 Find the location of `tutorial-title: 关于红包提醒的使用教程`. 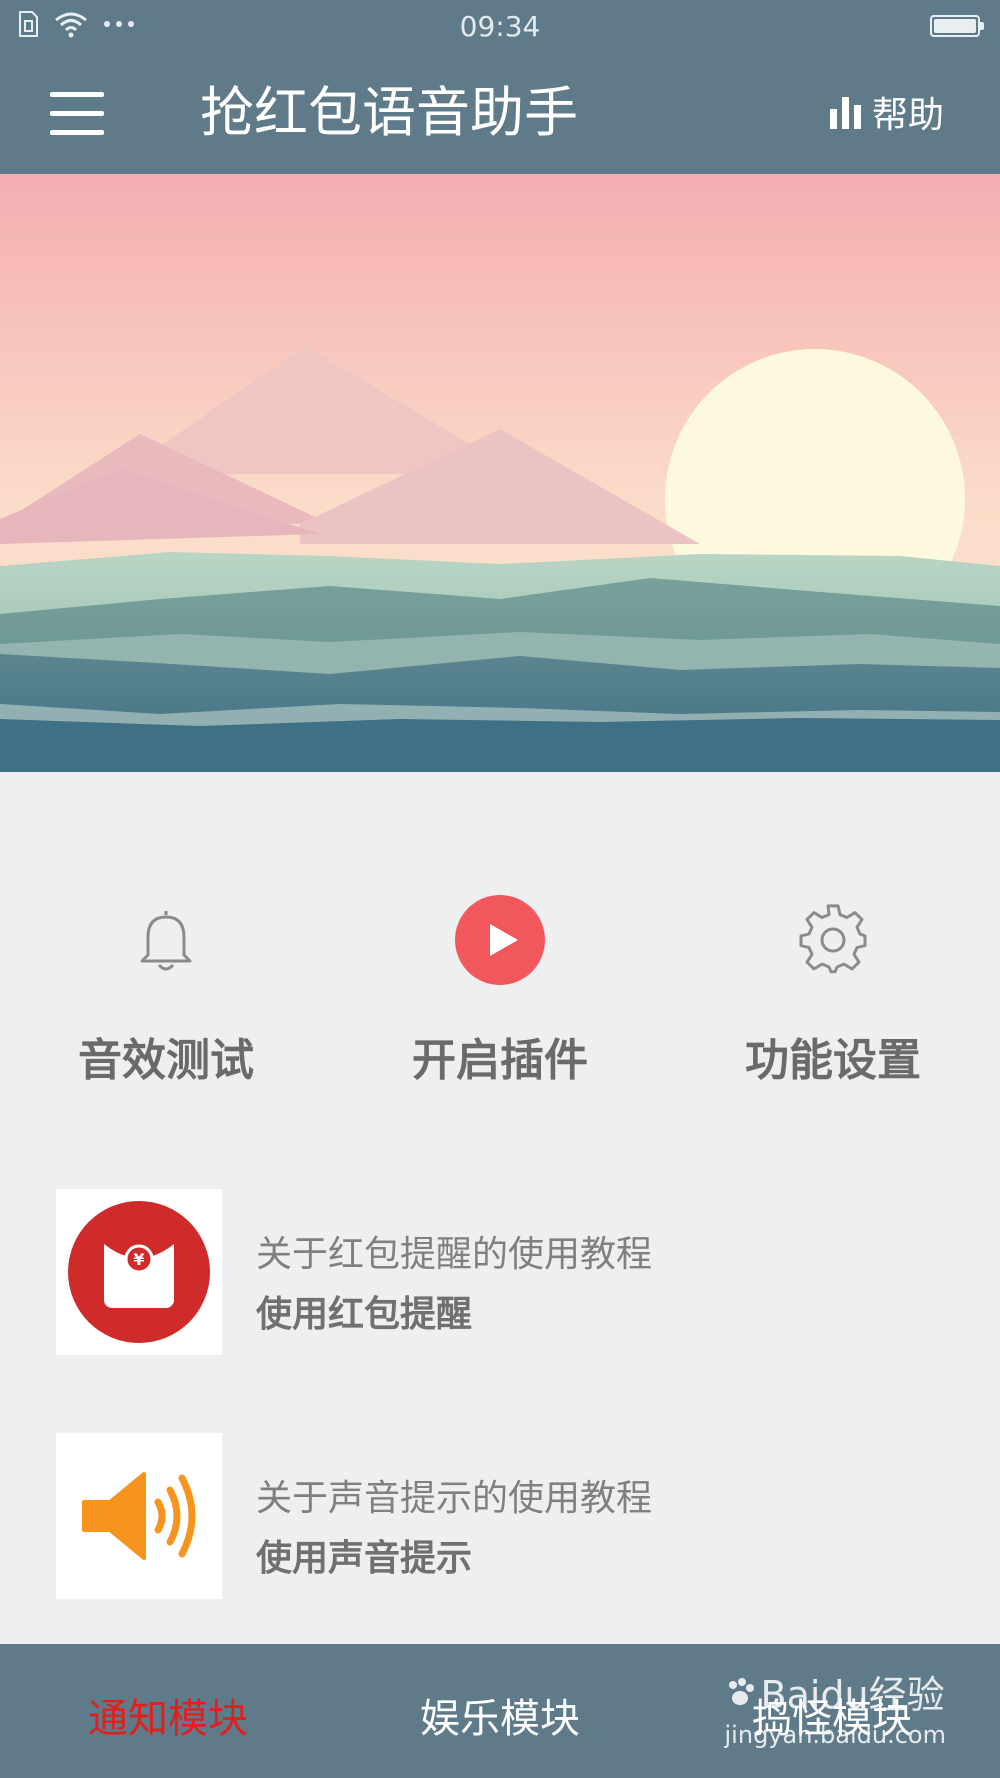

tutorial-title: 关于红包提醒的使用教程 is located at coordinates (454, 1254).